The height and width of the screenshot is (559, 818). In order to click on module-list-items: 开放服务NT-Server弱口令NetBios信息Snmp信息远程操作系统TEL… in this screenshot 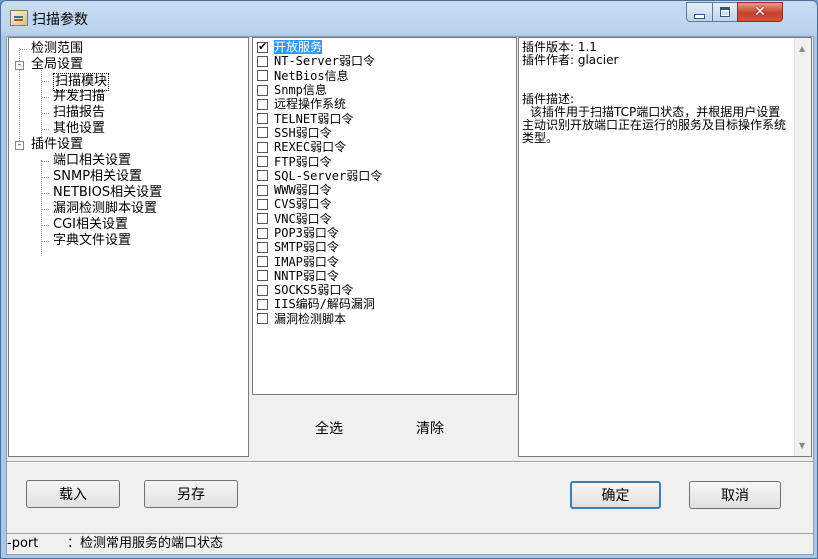, I will do `click(319, 183)`.